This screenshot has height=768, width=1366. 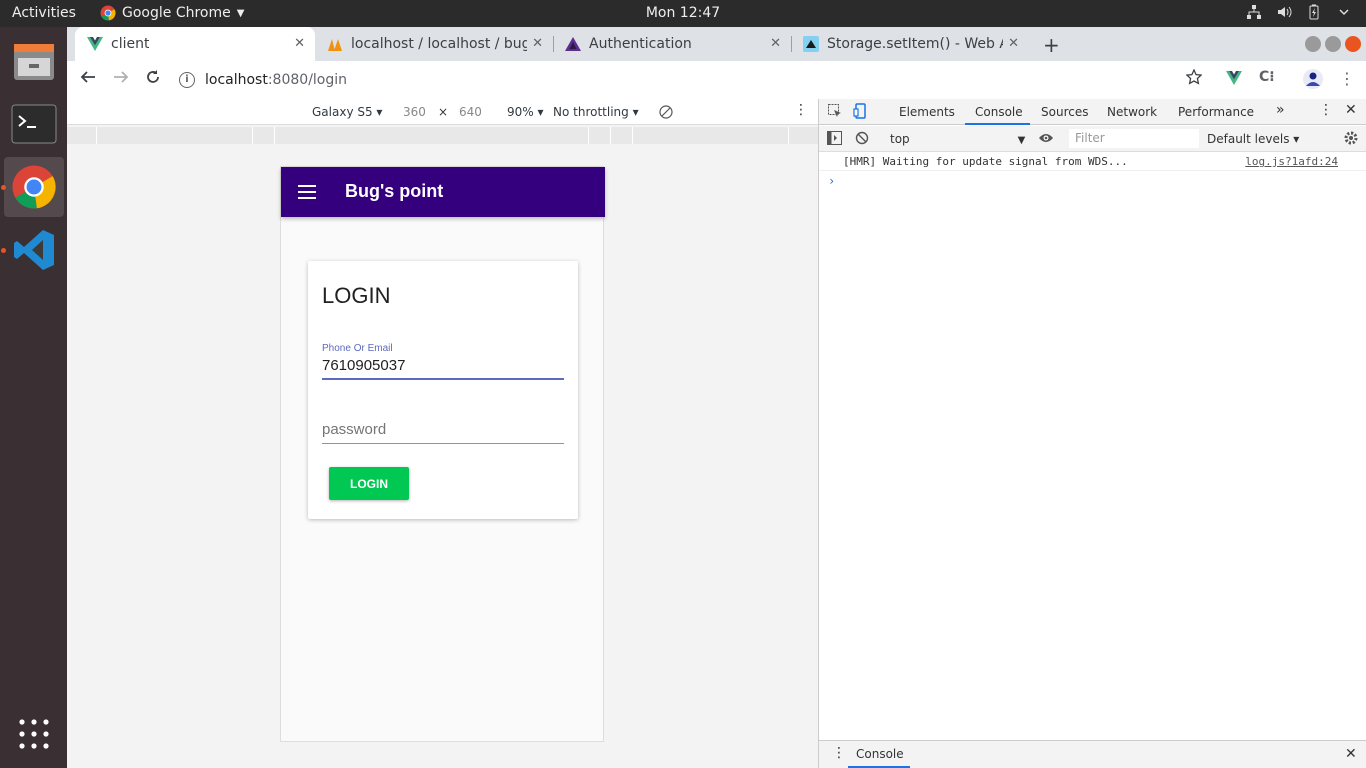 I want to click on tab-title: localhost / localhost / bug, so click(x=439, y=44).